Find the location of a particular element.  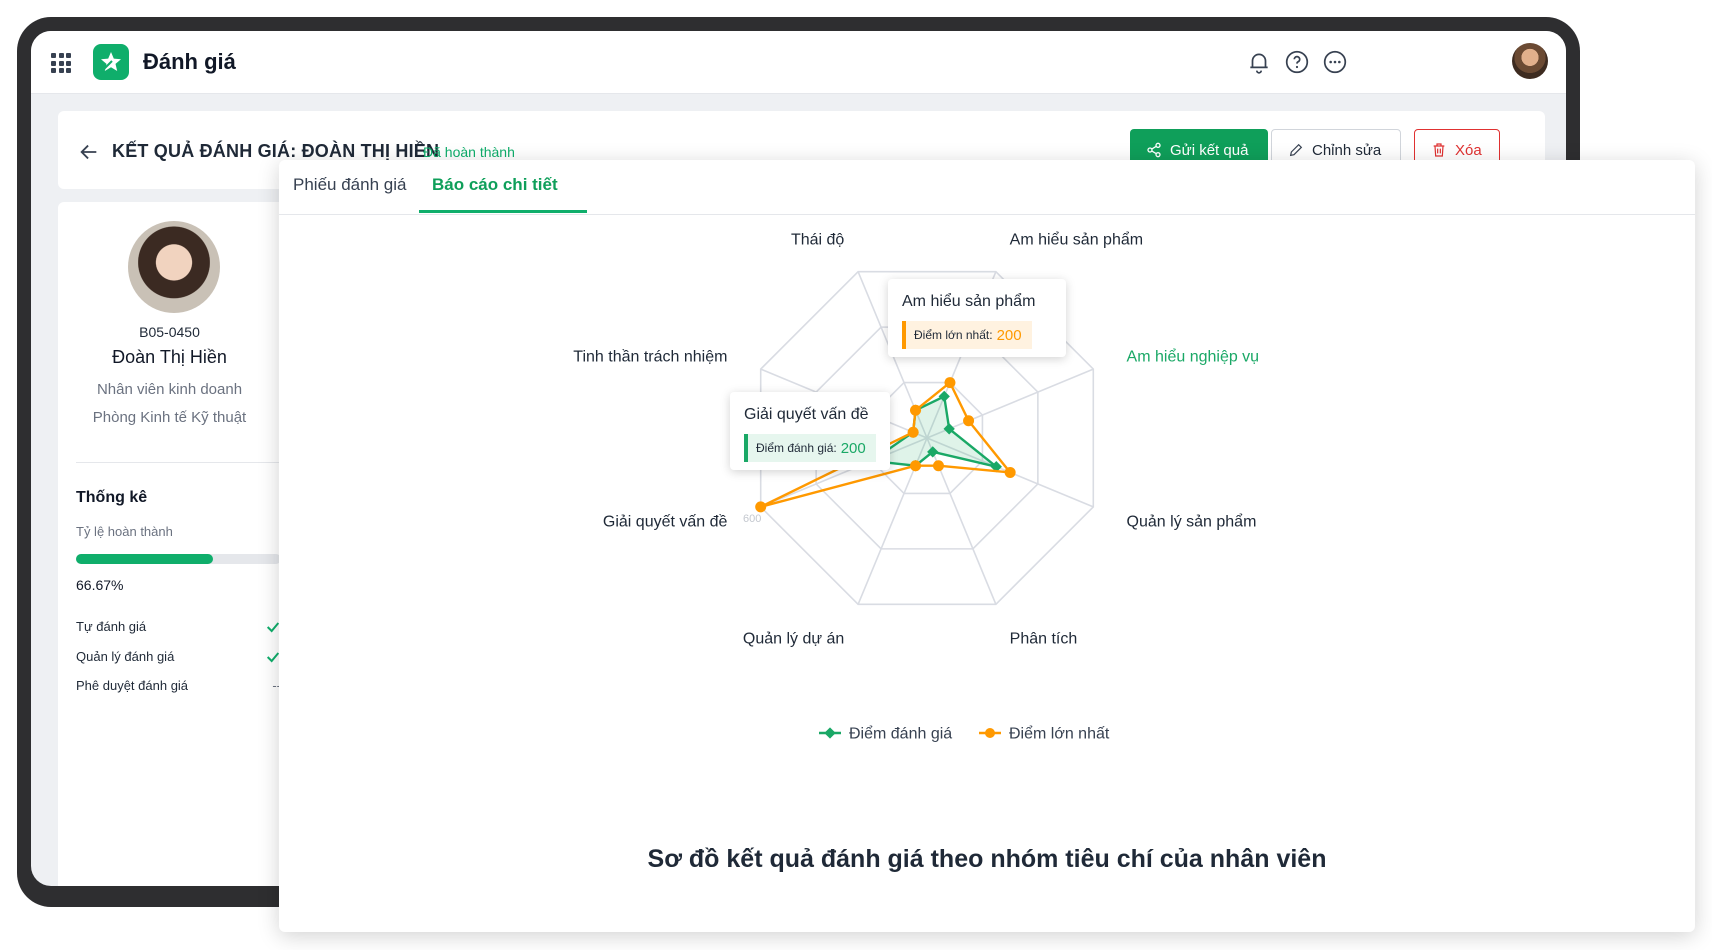

radar-axis-max-label: 600 is located at coordinates (752, 519).